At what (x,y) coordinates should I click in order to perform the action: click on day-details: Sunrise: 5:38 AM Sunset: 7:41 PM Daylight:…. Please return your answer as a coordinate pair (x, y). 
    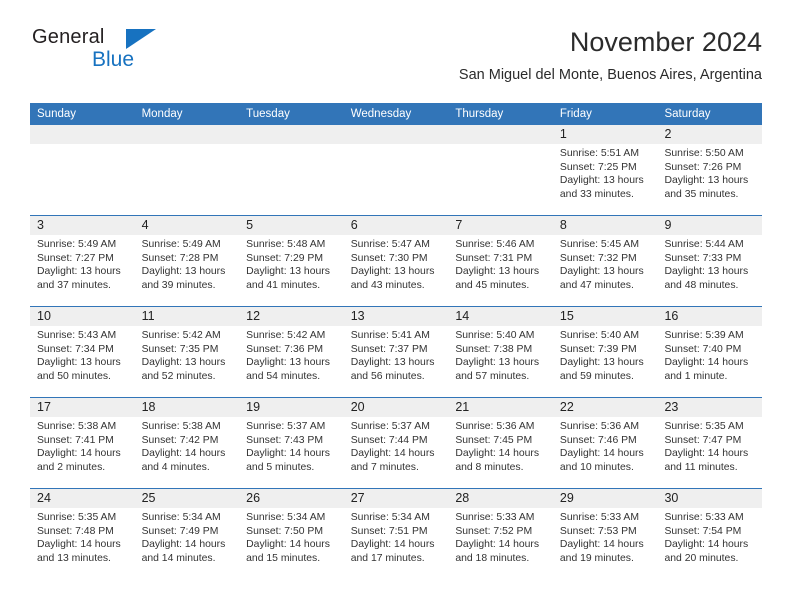
    Looking at the image, I should click on (82, 445).